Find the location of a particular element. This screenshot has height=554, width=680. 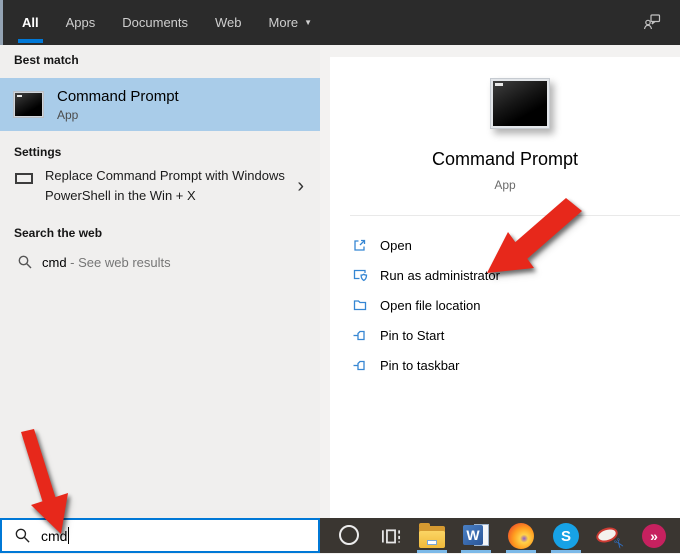

skype-icon: S is located at coordinates (566, 536).